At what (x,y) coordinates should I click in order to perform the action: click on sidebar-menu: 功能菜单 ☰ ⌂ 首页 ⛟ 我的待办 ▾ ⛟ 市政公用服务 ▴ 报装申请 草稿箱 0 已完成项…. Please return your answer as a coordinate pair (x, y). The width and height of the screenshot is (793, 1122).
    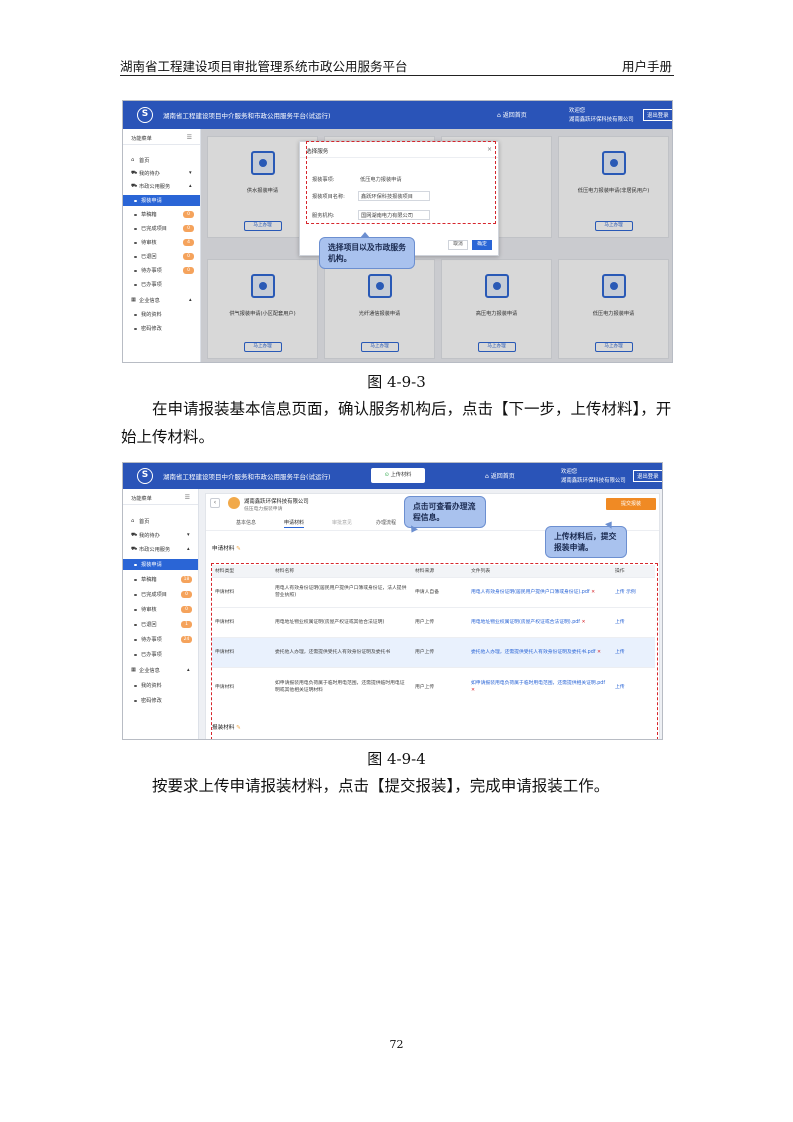
    Looking at the image, I should click on (162, 245).